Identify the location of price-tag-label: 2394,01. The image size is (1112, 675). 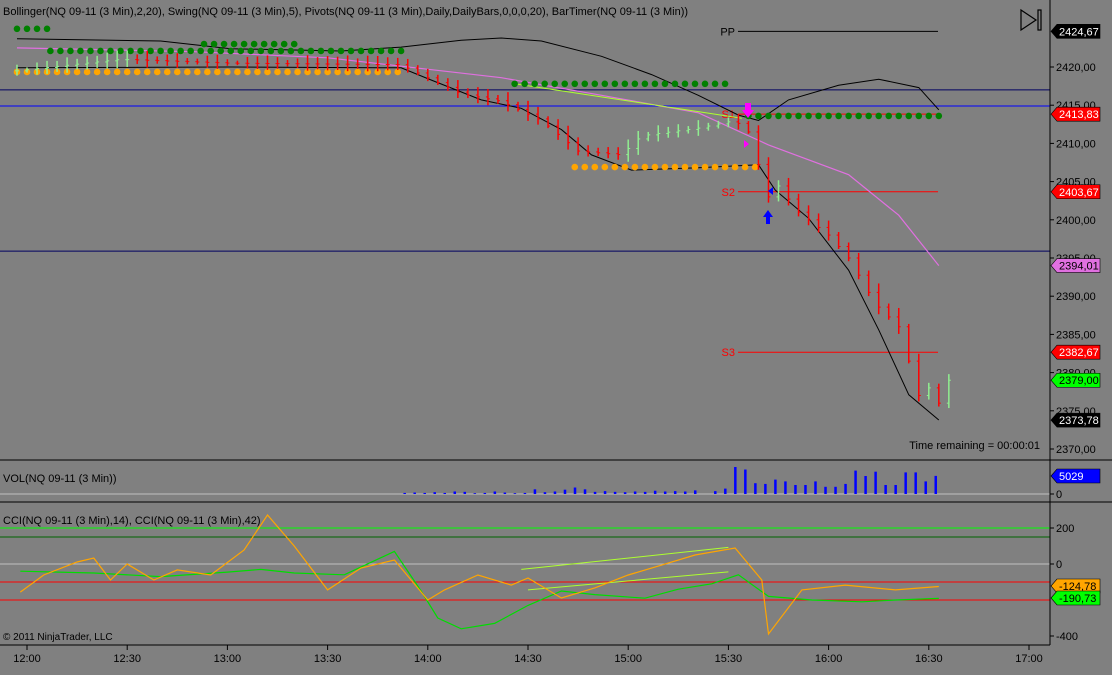
(1079, 267).